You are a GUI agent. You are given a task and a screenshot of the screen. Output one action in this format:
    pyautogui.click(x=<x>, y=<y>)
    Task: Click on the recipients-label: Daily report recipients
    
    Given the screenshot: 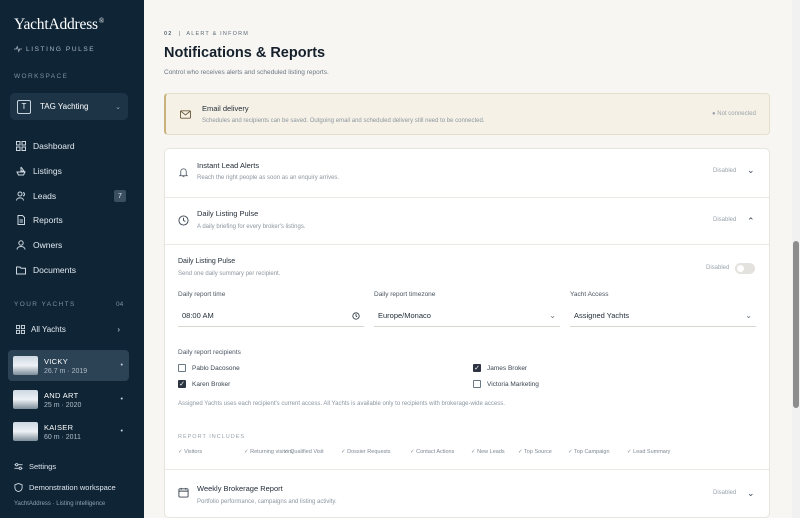 What is the action you would take?
    pyautogui.click(x=209, y=352)
    